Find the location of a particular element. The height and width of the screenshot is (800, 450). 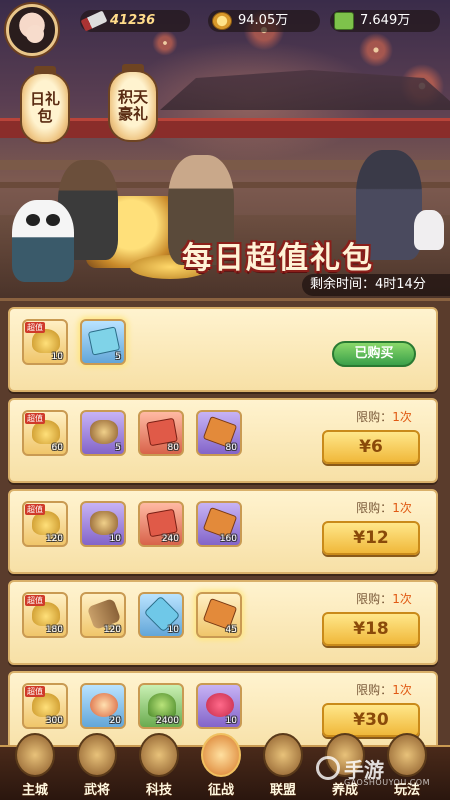

panda-character is located at coordinates (43, 241).